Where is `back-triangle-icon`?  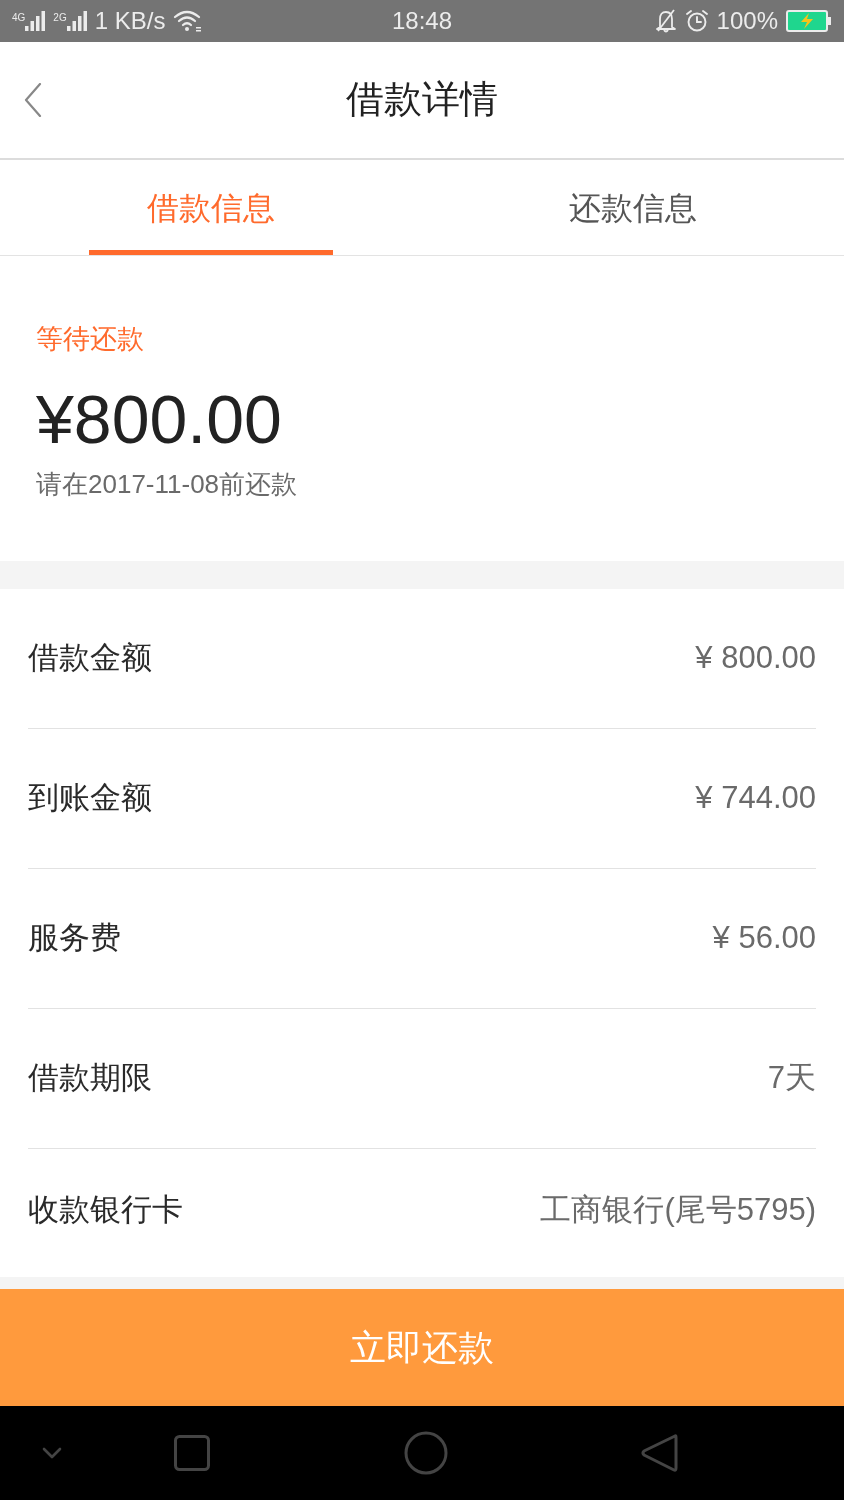 back-triangle-icon is located at coordinates (659, 1453).